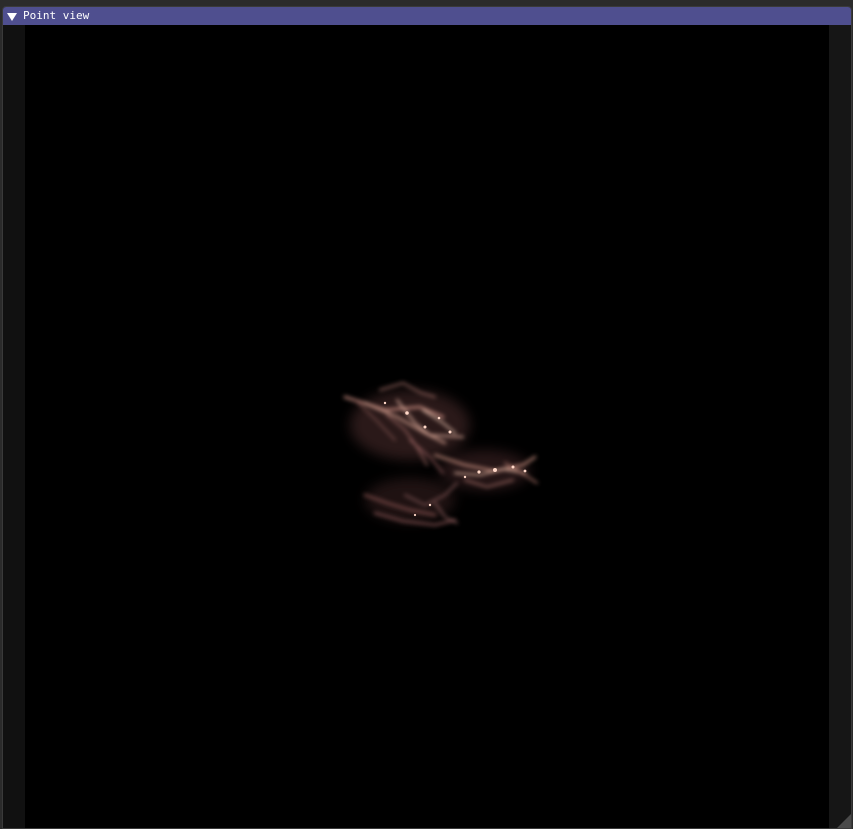 The image size is (853, 829). I want to click on collapse-triangle-icon, so click(12, 16).